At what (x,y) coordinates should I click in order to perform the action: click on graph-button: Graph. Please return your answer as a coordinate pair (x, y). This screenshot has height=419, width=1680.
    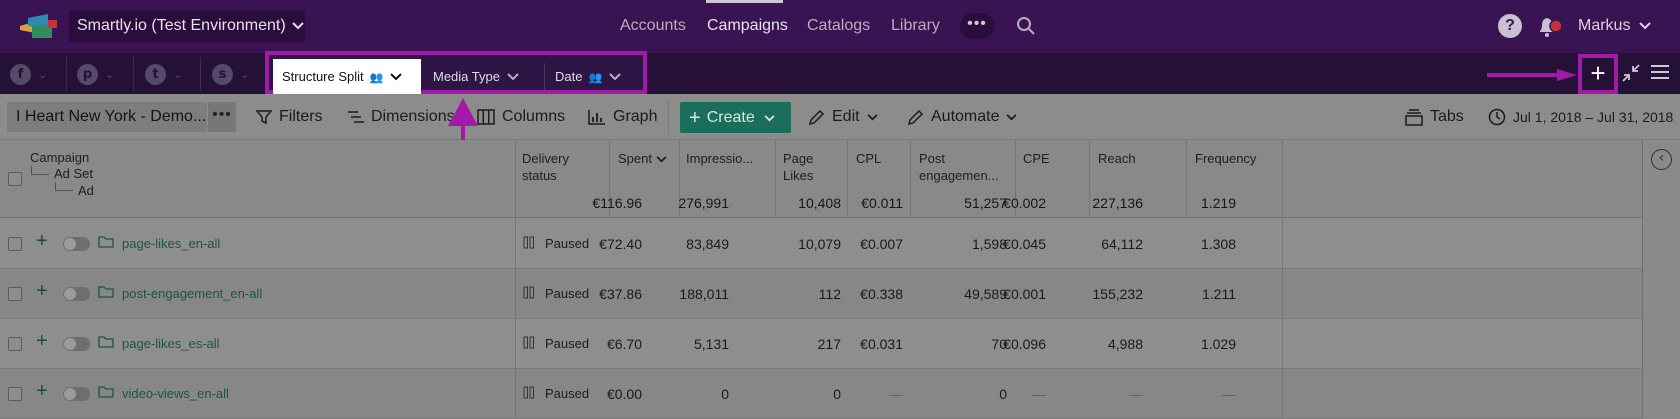
    Looking at the image, I should click on (622, 117).